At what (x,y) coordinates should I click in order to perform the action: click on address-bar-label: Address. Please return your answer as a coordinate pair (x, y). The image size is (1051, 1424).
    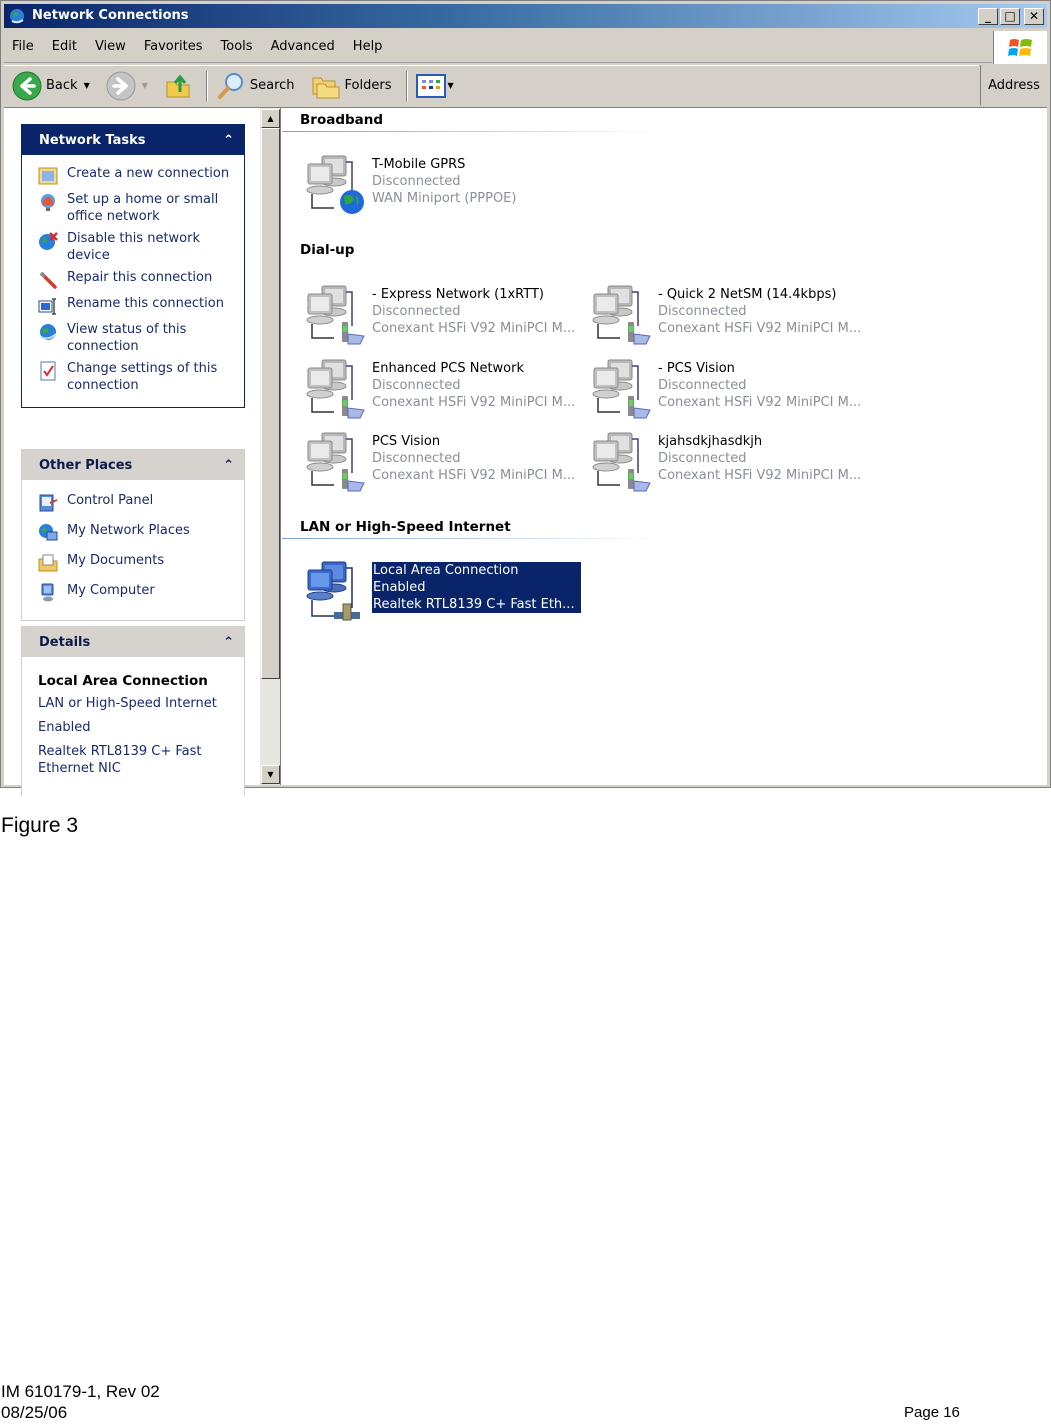
    Looking at the image, I should click on (1013, 85).